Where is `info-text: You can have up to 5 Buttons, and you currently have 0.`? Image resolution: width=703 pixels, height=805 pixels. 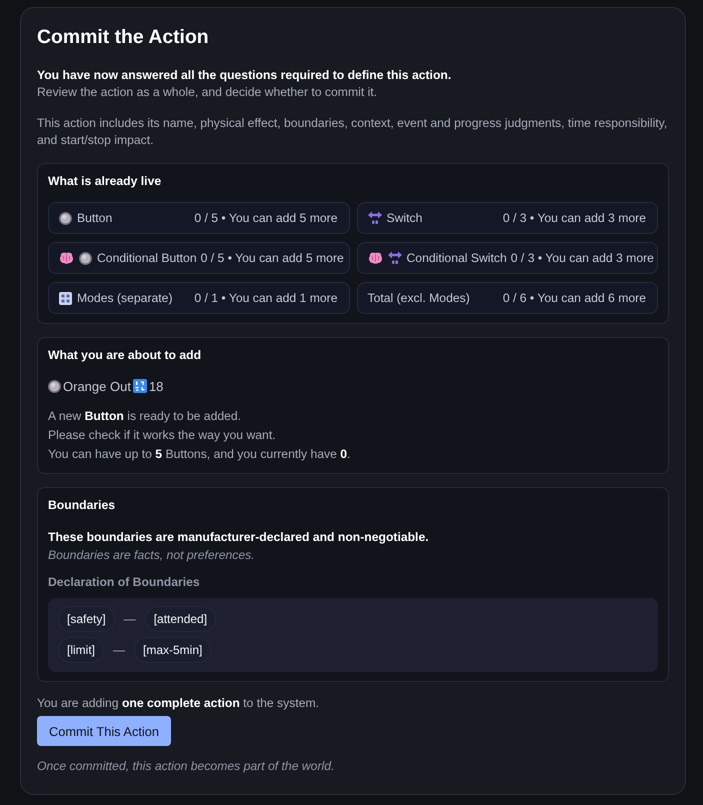 info-text: You can have up to 5 Buttons, and you currently have 0. is located at coordinates (200, 454).